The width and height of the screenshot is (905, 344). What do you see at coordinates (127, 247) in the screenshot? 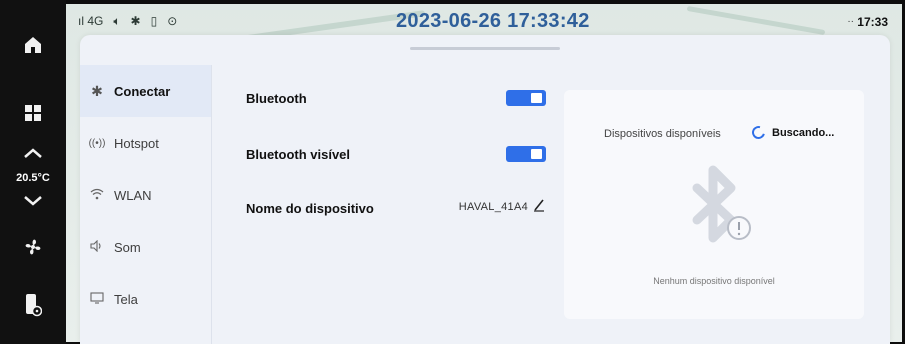
I see `sidebar-item-label: Som` at bounding box center [127, 247].